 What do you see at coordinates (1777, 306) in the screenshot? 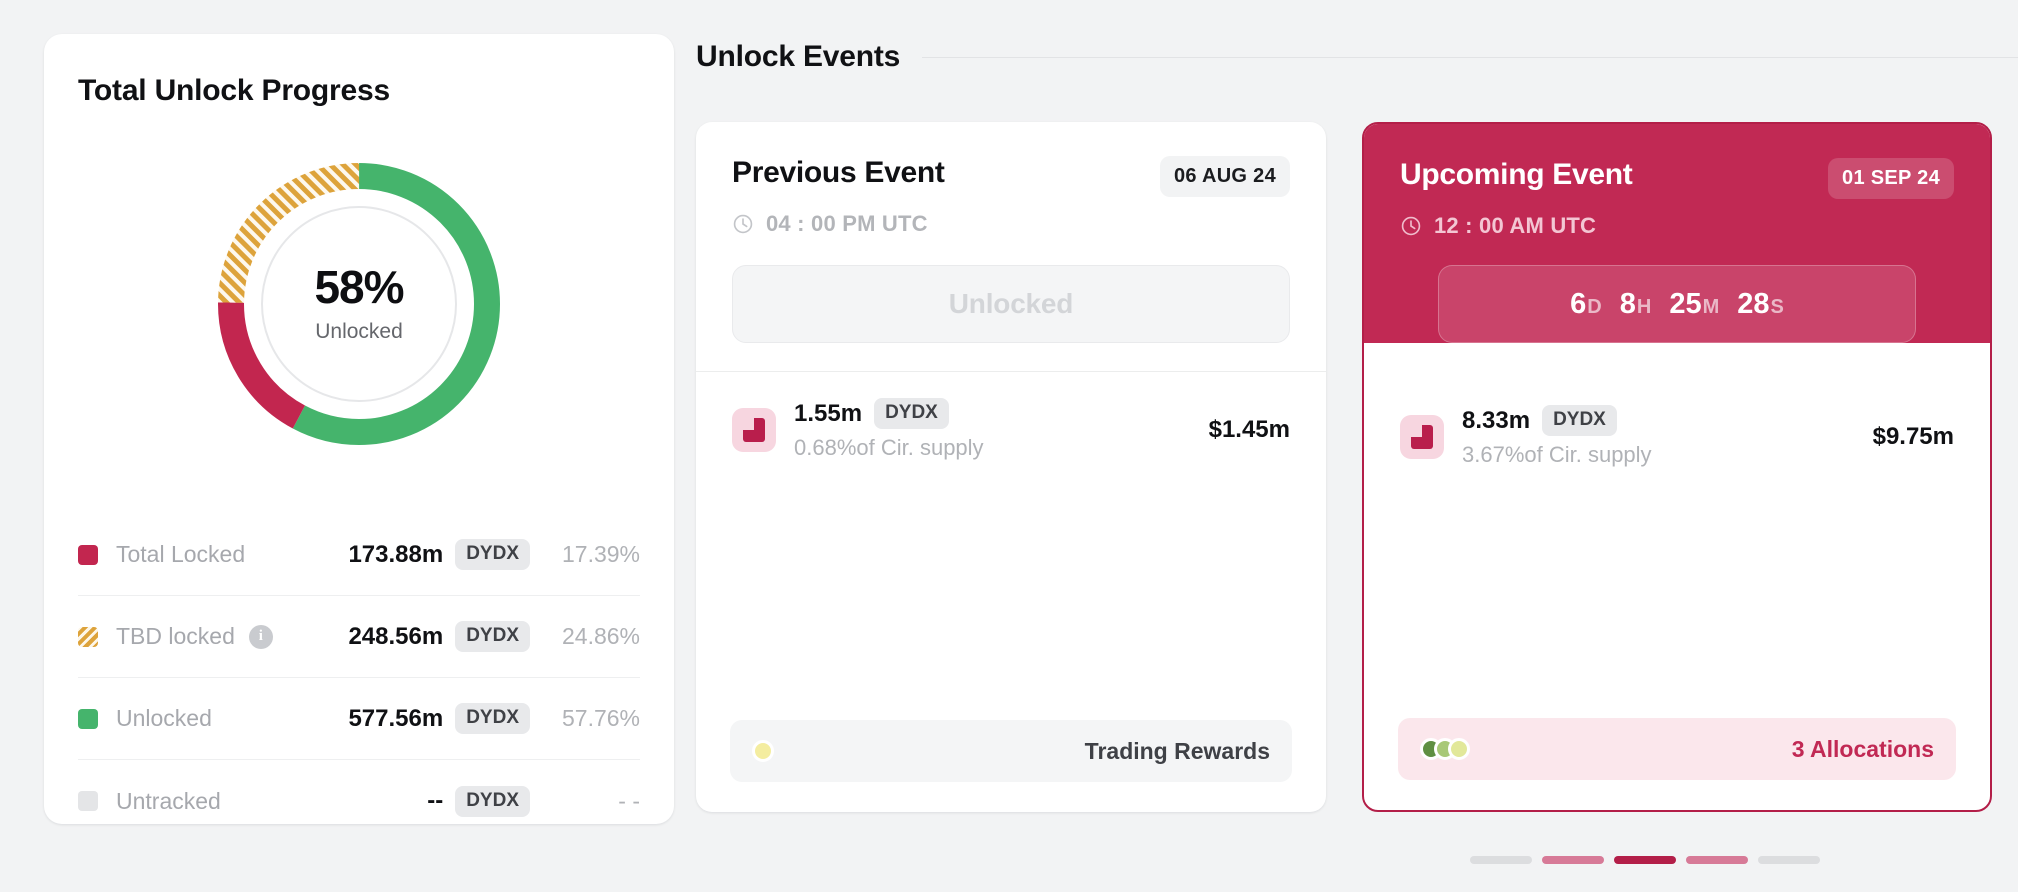
I see `countdown-seconds-unit: S` at bounding box center [1777, 306].